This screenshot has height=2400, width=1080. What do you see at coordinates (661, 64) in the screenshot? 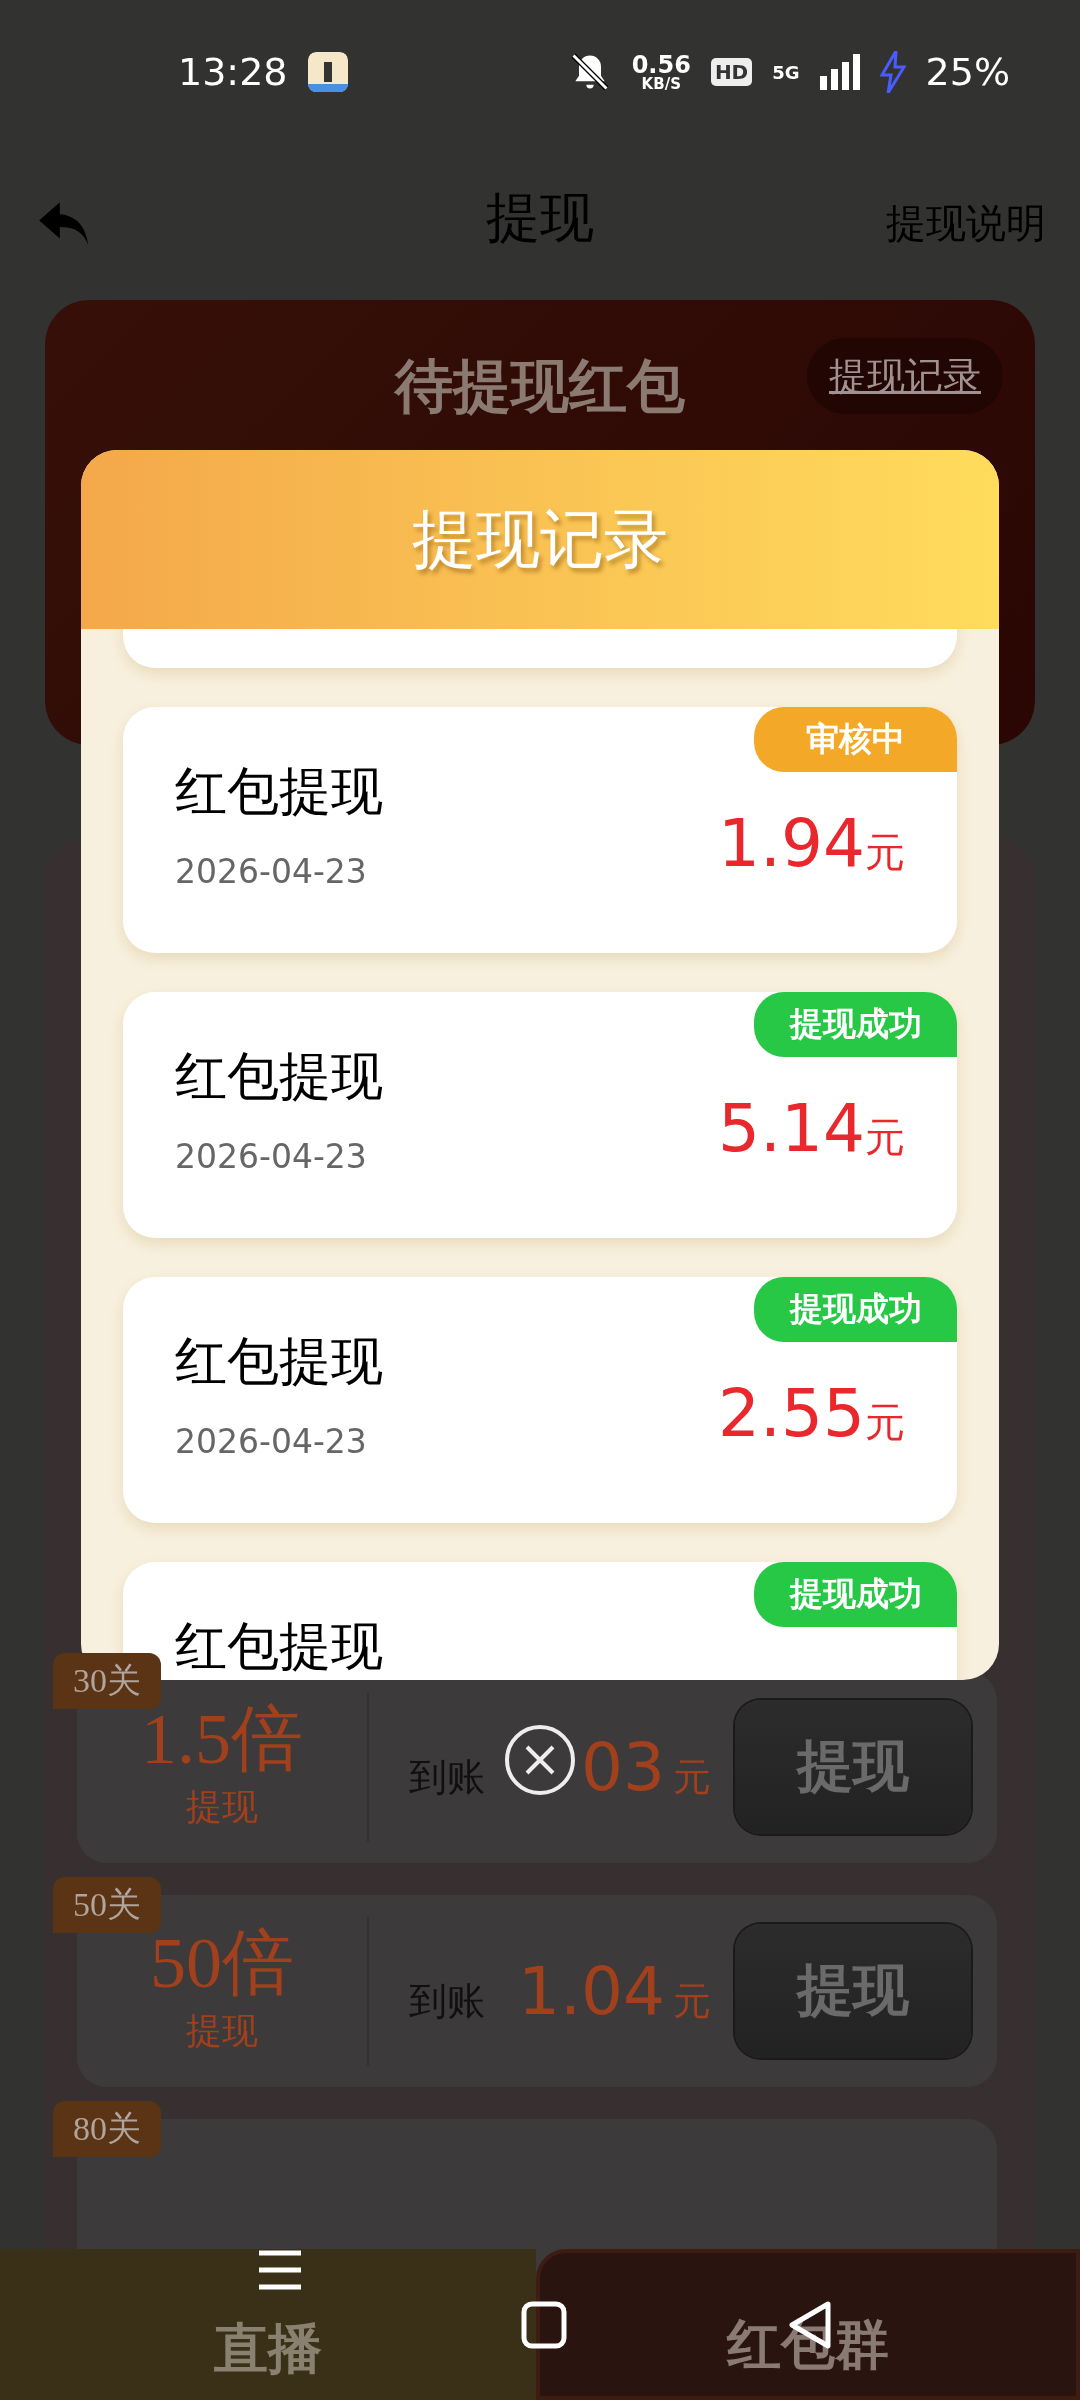
I see `net-speed: 0.56` at bounding box center [661, 64].